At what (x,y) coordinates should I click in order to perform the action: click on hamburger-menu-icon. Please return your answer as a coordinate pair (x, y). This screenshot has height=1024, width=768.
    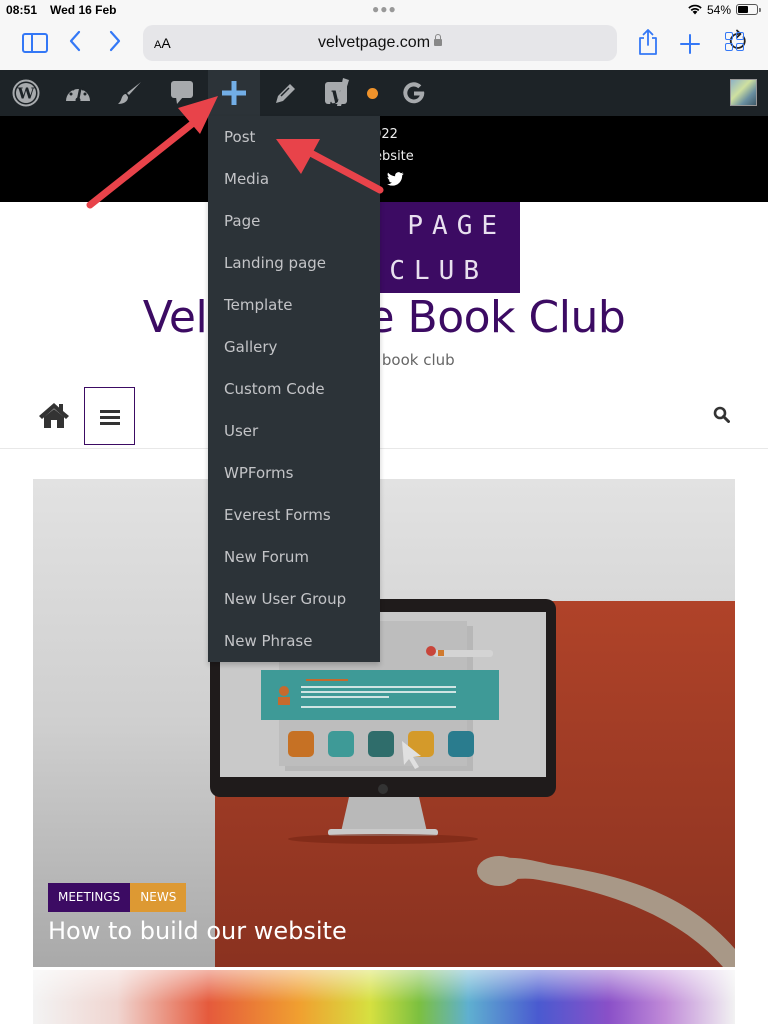
    Looking at the image, I should click on (109, 416).